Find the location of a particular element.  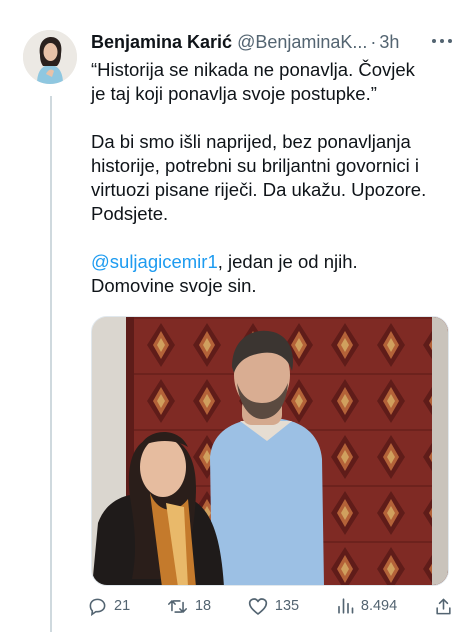

tweet-line: je taj koji ponavlja svoje postupke.” is located at coordinates (234, 93).